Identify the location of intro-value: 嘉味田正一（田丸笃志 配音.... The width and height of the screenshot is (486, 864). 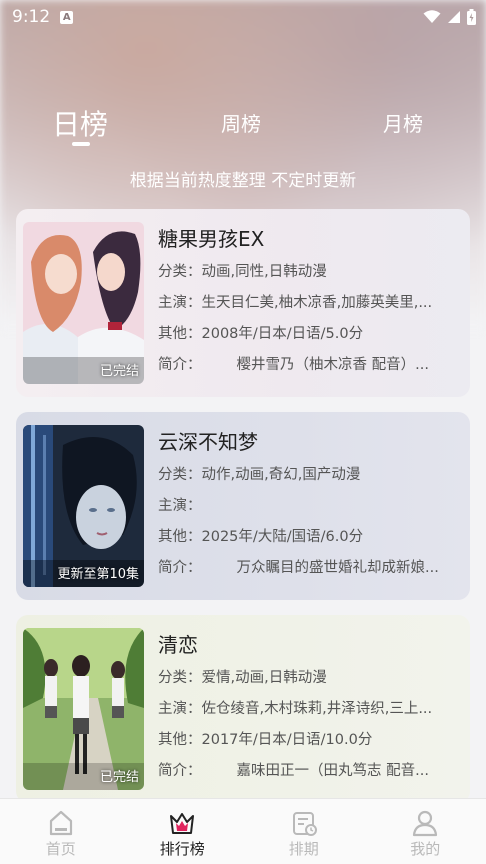
(332, 771).